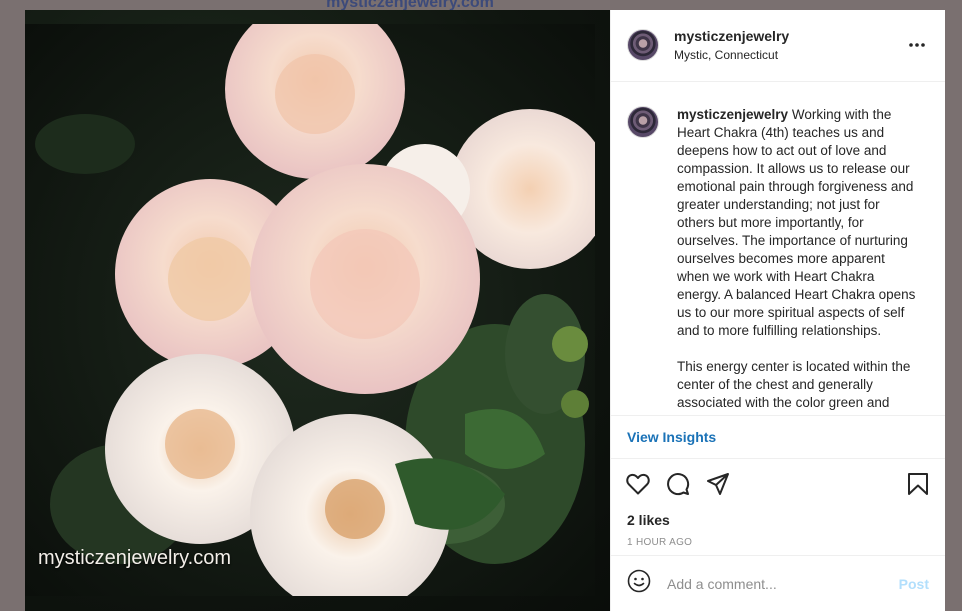 Image resolution: width=962 pixels, height=611 pixels. Describe the element at coordinates (732, 114) in the screenshot. I see `caption-username: mysticzenjewelry` at that location.